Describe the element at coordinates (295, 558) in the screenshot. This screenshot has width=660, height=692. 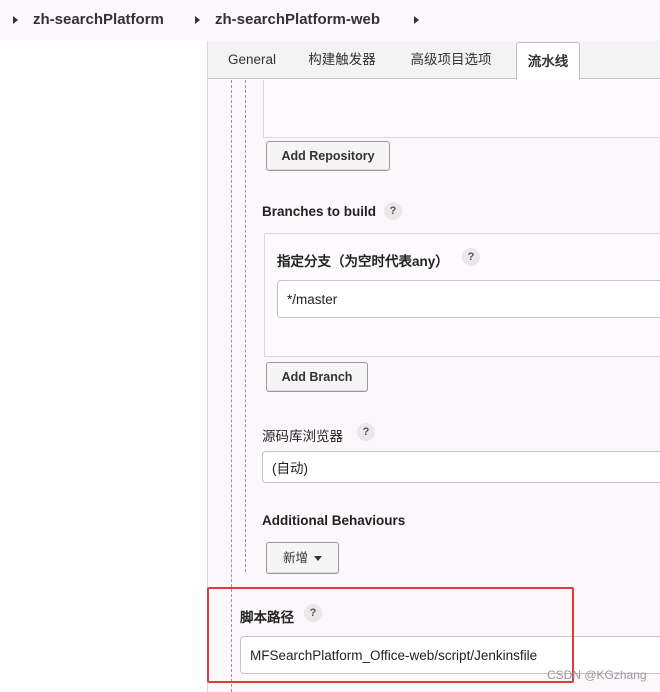
I see `add-behaviour-label: 新增` at that location.